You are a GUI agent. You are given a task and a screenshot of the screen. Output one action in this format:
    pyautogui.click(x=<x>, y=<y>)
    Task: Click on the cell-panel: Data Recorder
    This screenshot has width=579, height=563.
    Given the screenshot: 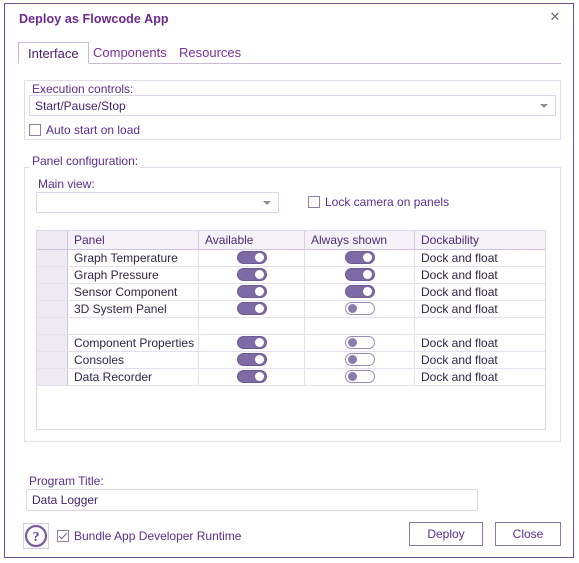 What is the action you would take?
    pyautogui.click(x=133, y=377)
    